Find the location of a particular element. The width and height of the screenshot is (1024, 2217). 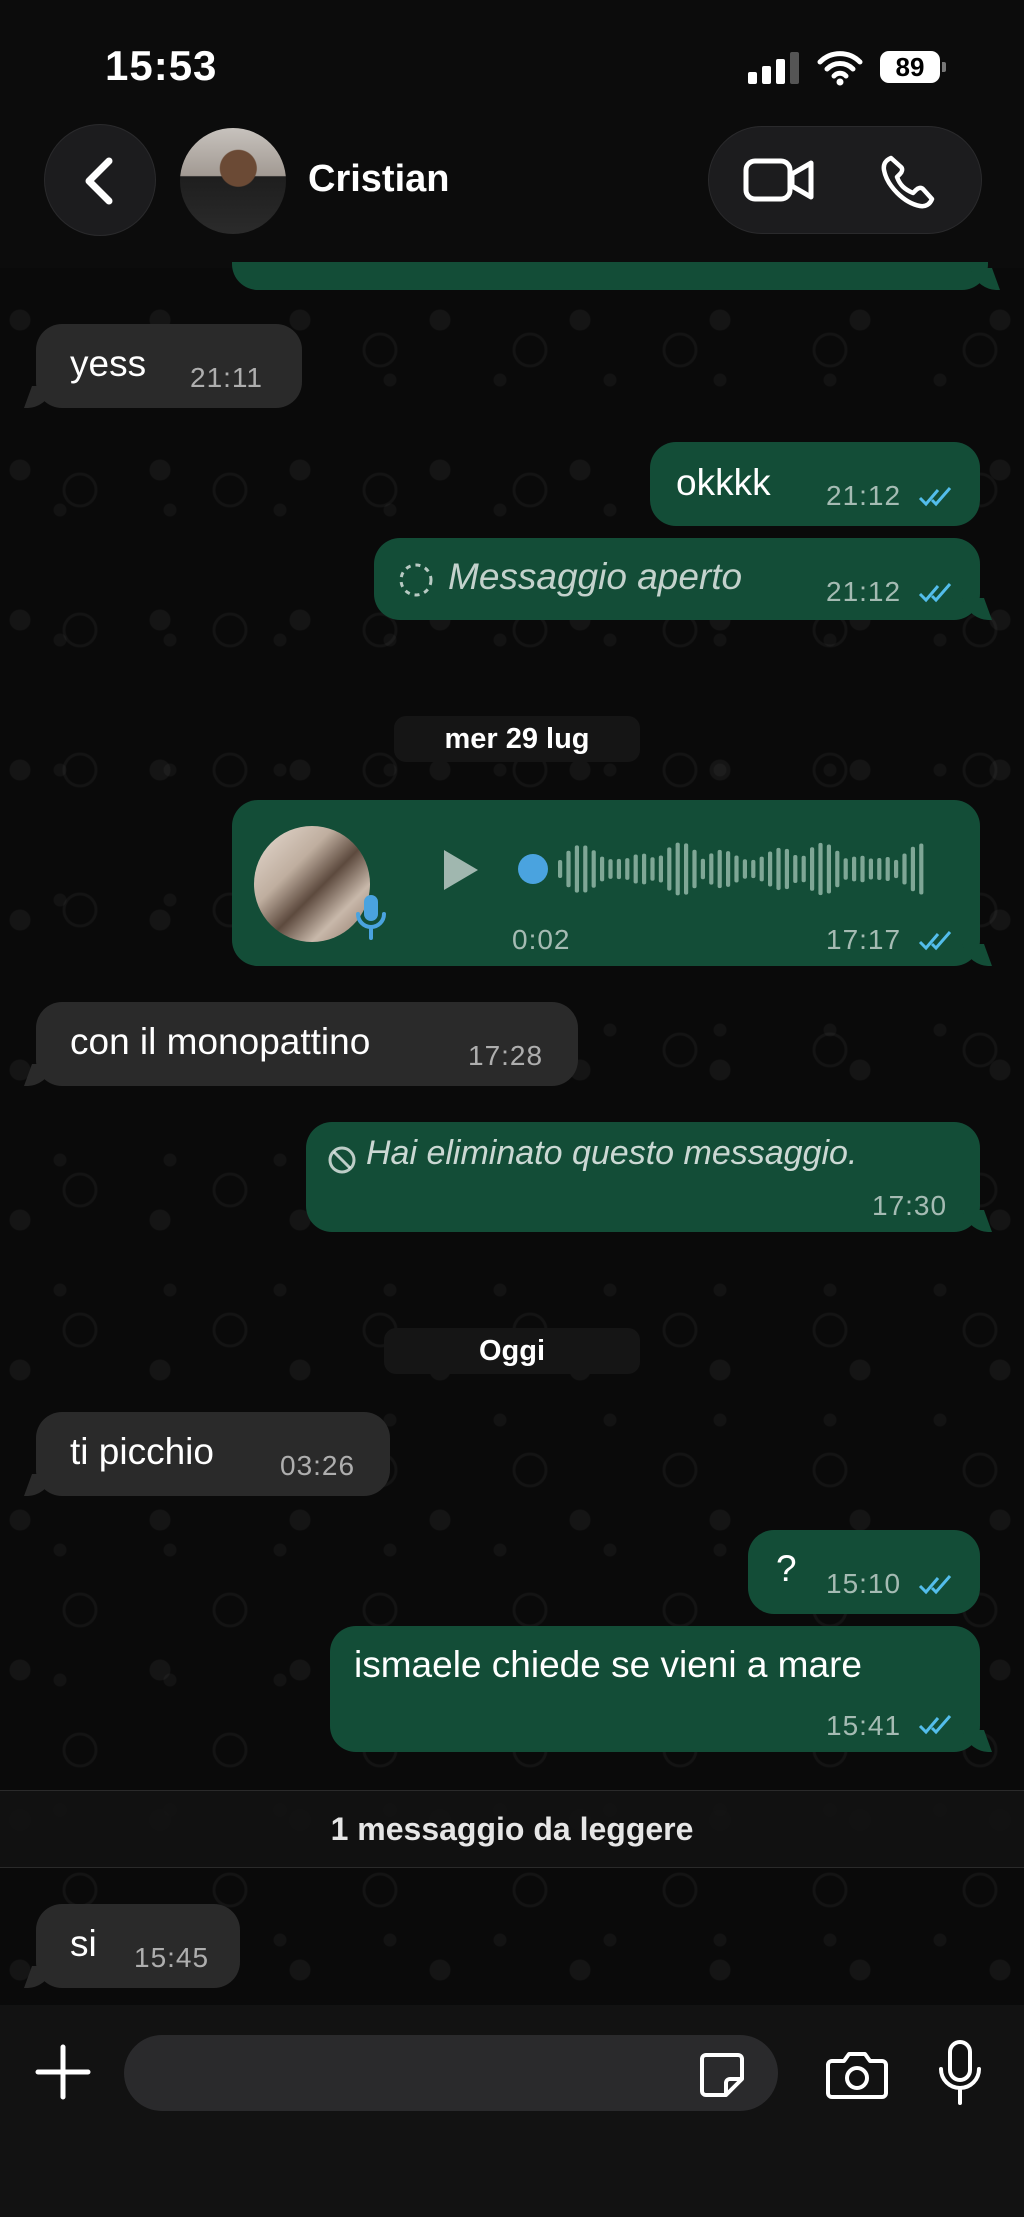

audio-progress-dot is located at coordinates (533, 869).